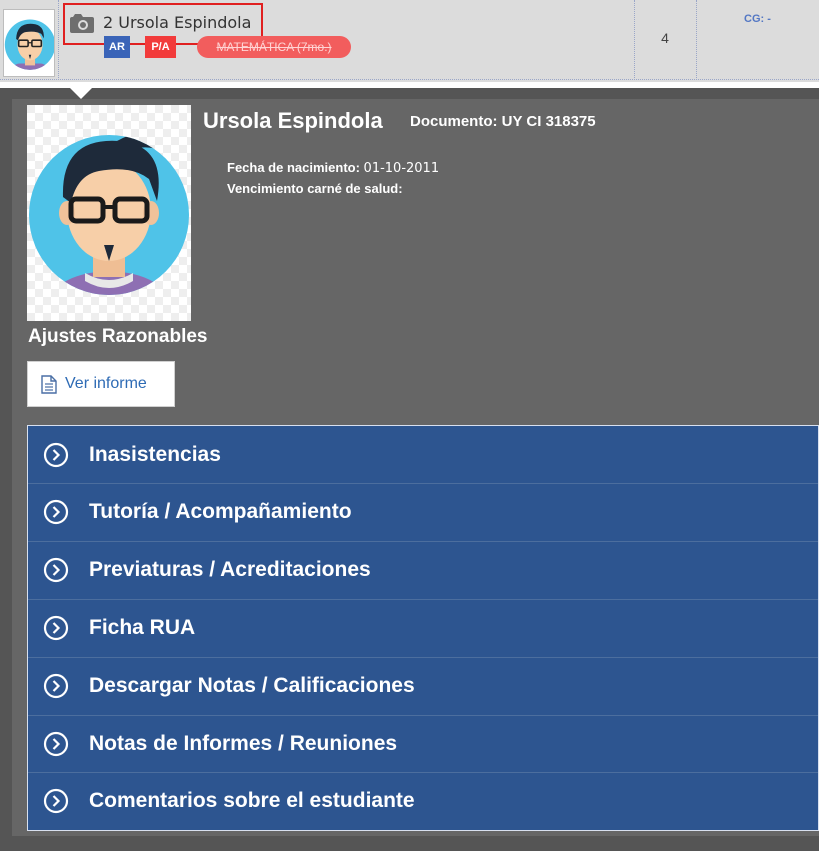 This screenshot has width=819, height=851. Describe the element at coordinates (117, 47) in the screenshot. I see `ar-badge: AR` at that location.